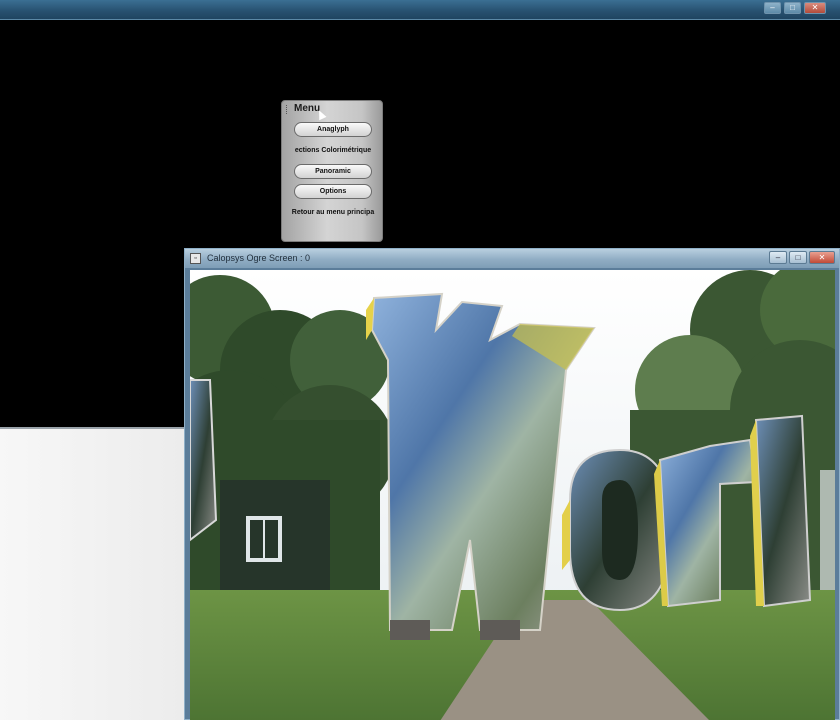  Describe the element at coordinates (512, 258) in the screenshot. I see `ogre-window-titlebar: ▫ Calopsys Ogre Screen : 0 – □ ✕` at that location.